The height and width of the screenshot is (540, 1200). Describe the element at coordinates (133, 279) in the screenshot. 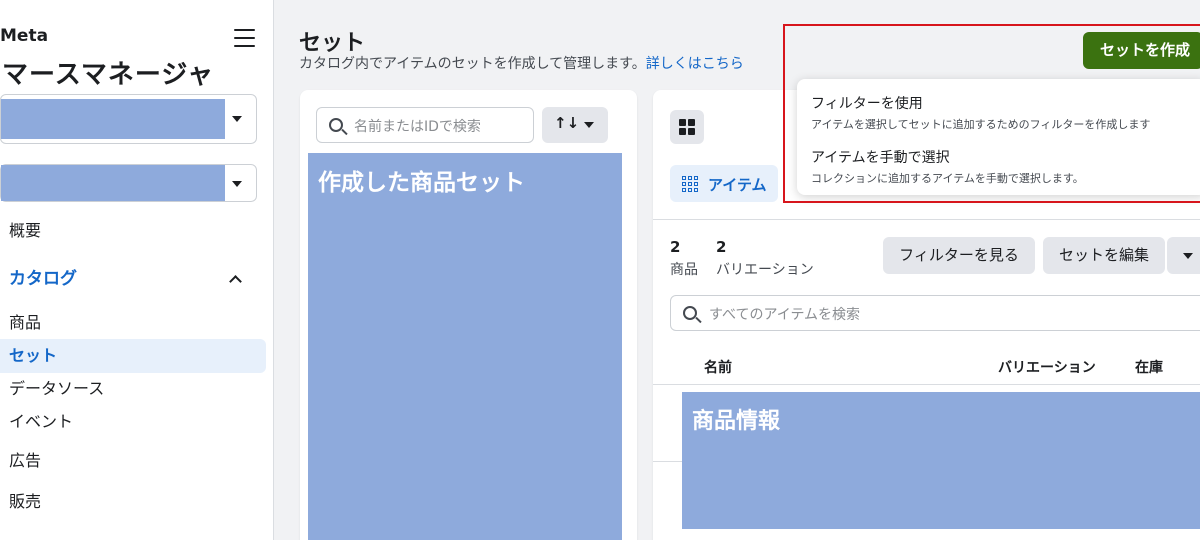

I see `nav-catalog: カタログ` at that location.